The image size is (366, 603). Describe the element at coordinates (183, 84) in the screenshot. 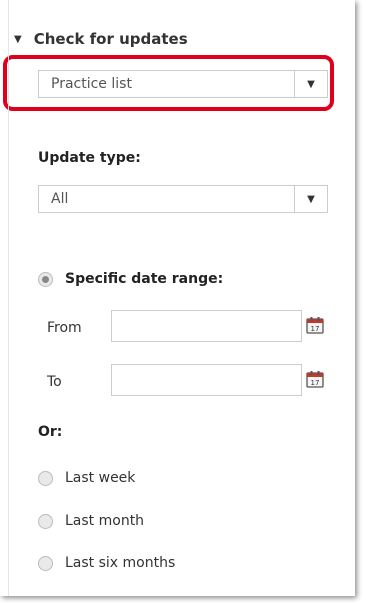

I see `list-select: Practice list ▼` at that location.